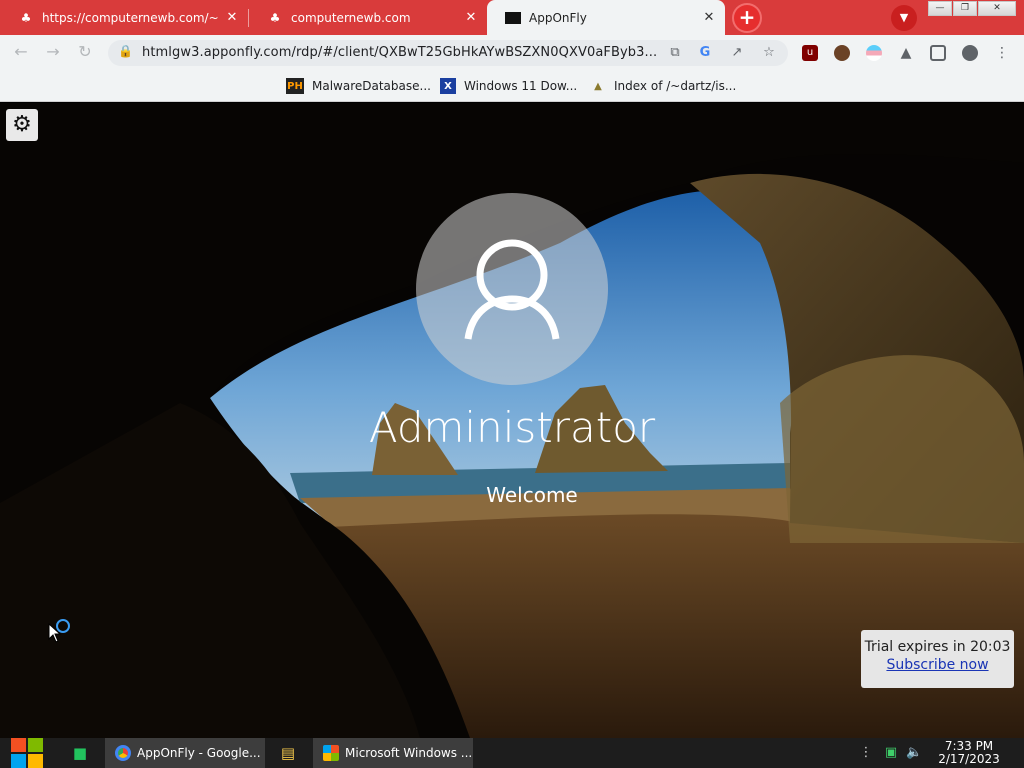 The image size is (1024, 768). Describe the element at coordinates (21, 52) in the screenshot. I see `back-arrow-icon: ←` at that location.